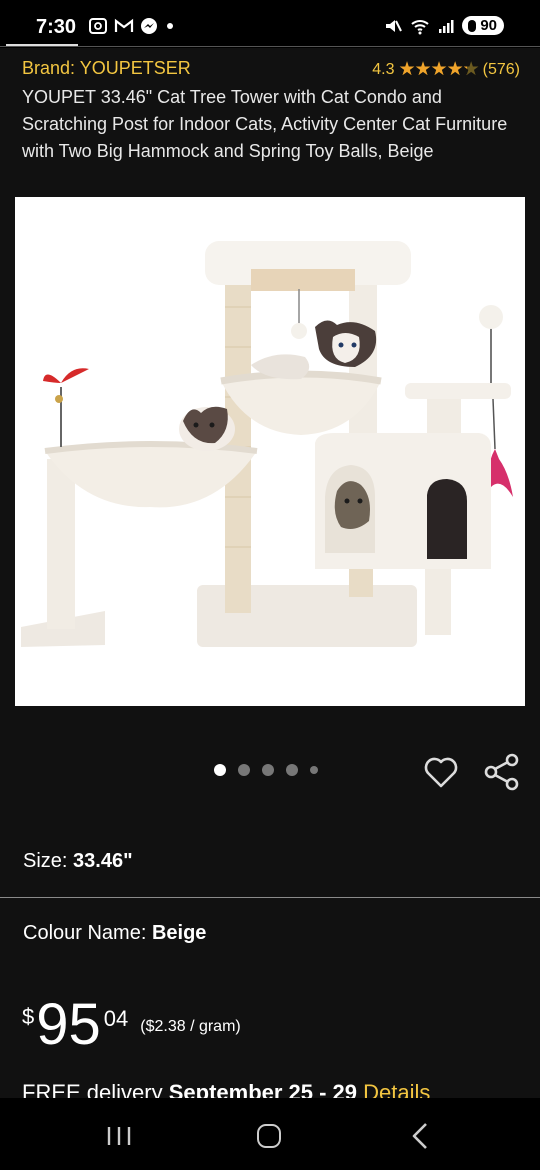 The image size is (540, 1170). I want to click on rating-stars: ★★★★★★★★★★, so click(438, 69).